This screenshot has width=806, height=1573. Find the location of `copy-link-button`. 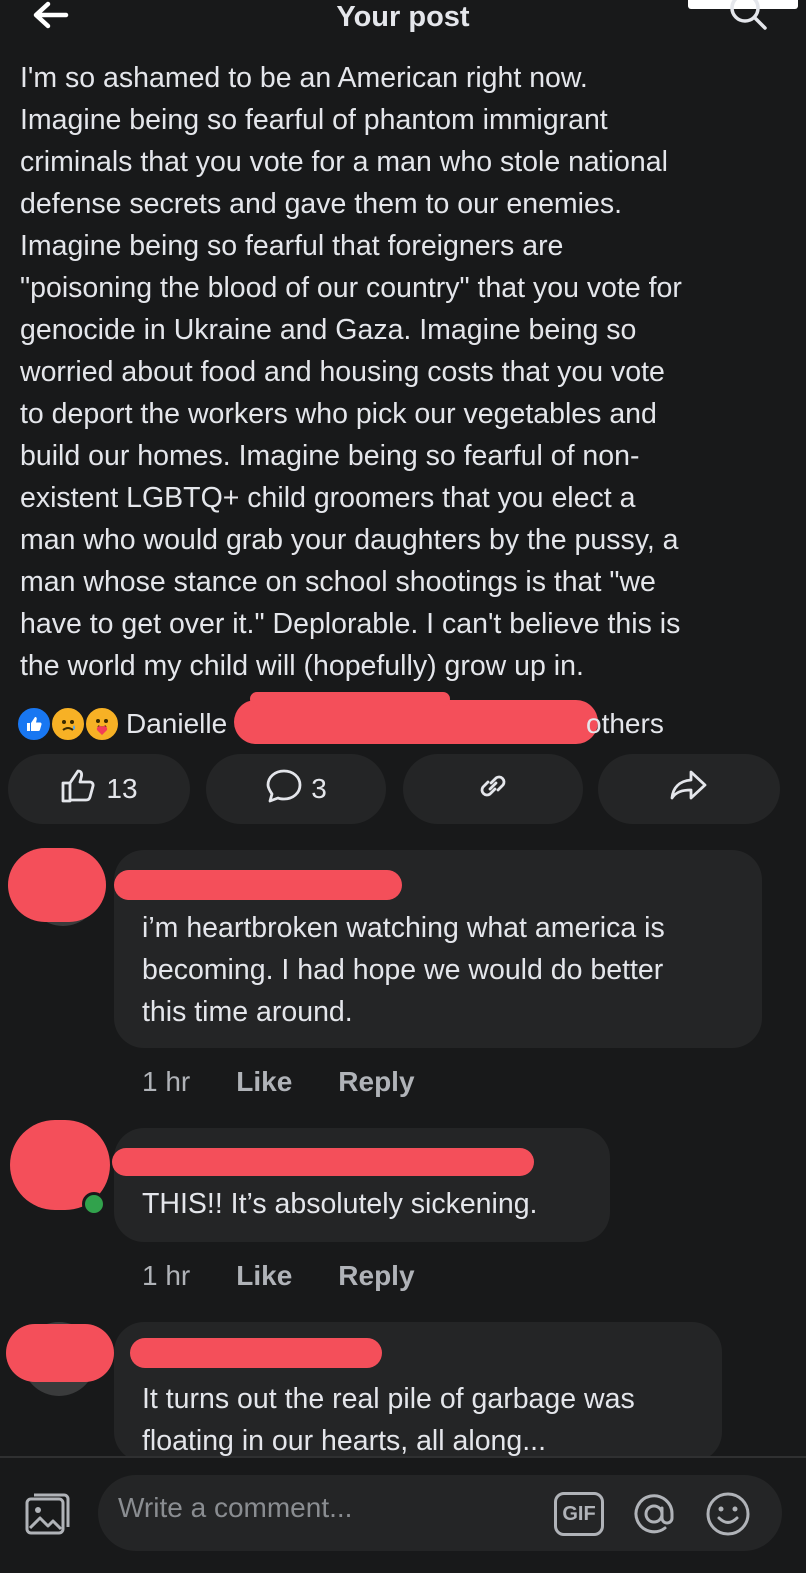

copy-link-button is located at coordinates (493, 789).